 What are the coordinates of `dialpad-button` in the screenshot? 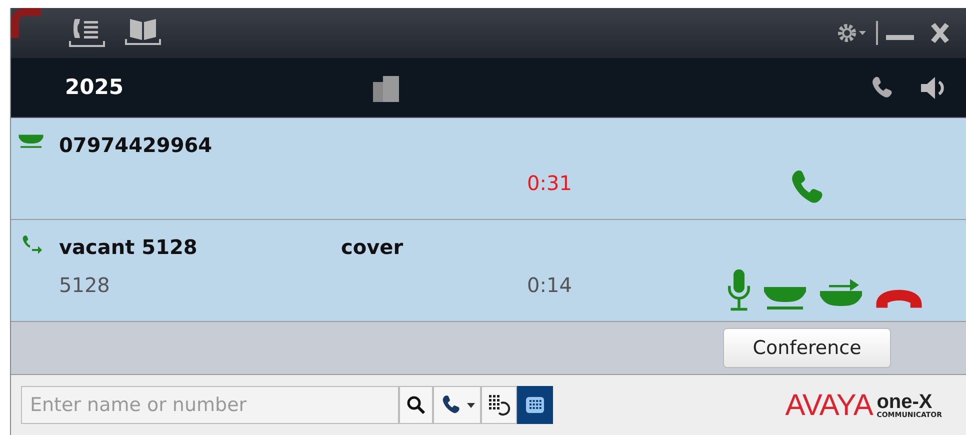 It's located at (535, 405).